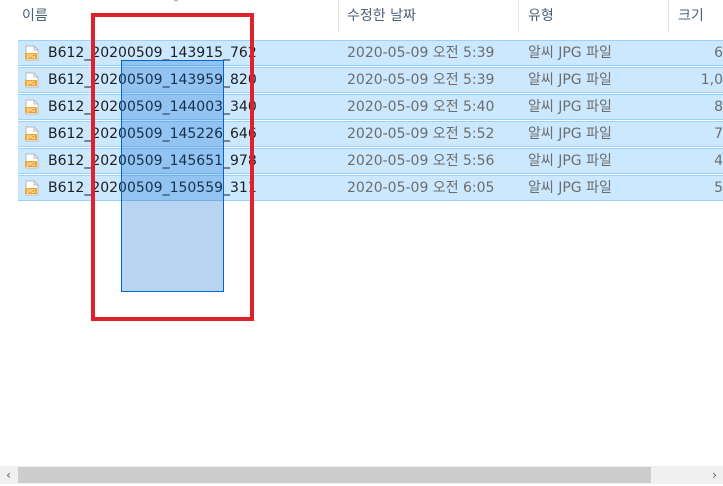 Image resolution: width=723 pixels, height=486 pixels. I want to click on column-header-date: 수정한 날짜, so click(381, 16).